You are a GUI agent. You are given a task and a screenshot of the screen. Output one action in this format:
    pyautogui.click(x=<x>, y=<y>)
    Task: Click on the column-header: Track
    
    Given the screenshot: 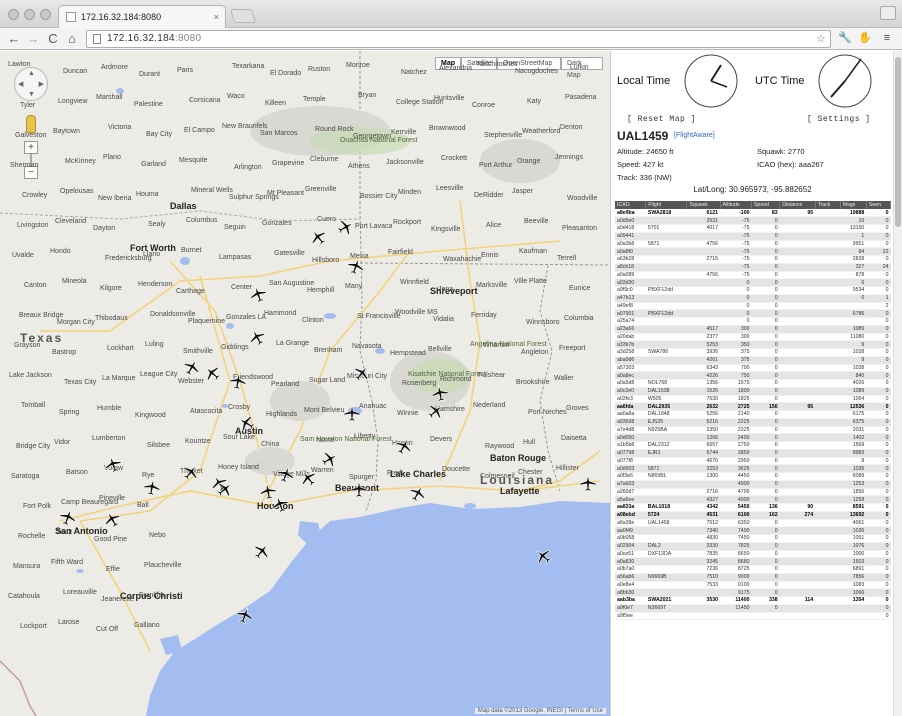 What is the action you would take?
    pyautogui.click(x=828, y=205)
    